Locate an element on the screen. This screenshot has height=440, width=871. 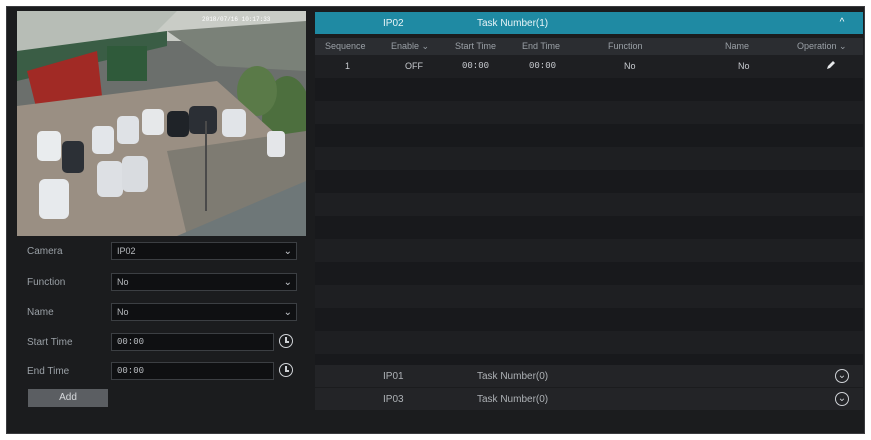
group-header-ip03: IP03 Task Number(0) ⌄ is located at coordinates (589, 399).